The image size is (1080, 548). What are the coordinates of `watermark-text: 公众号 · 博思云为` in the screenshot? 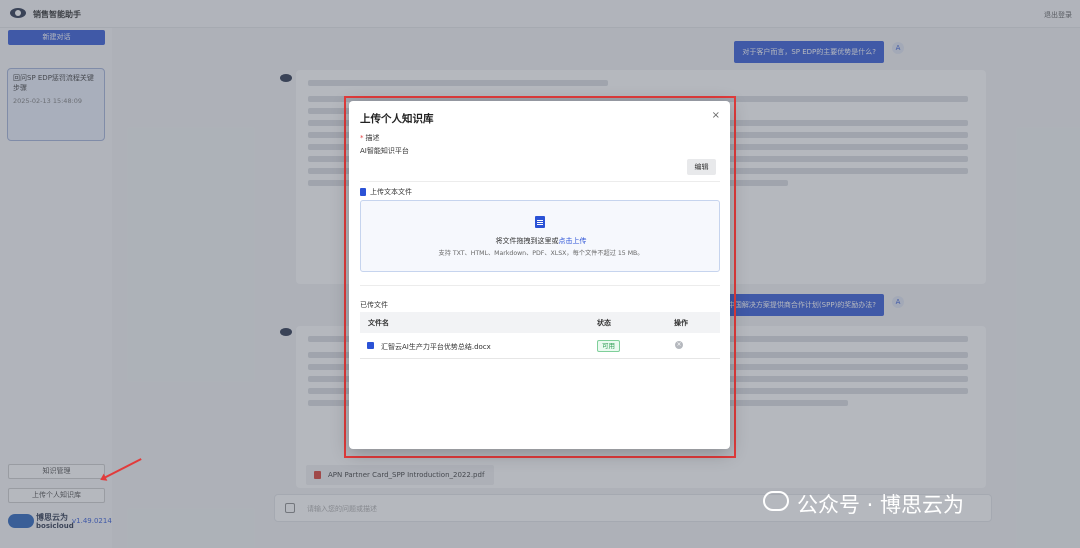 It's located at (881, 505).